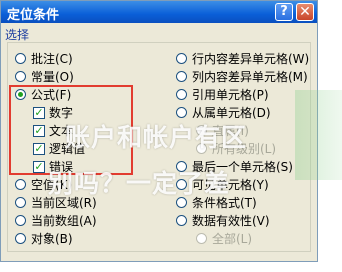 This screenshot has height=272, width=342. I want to click on decorative-band, so click(318, 135).